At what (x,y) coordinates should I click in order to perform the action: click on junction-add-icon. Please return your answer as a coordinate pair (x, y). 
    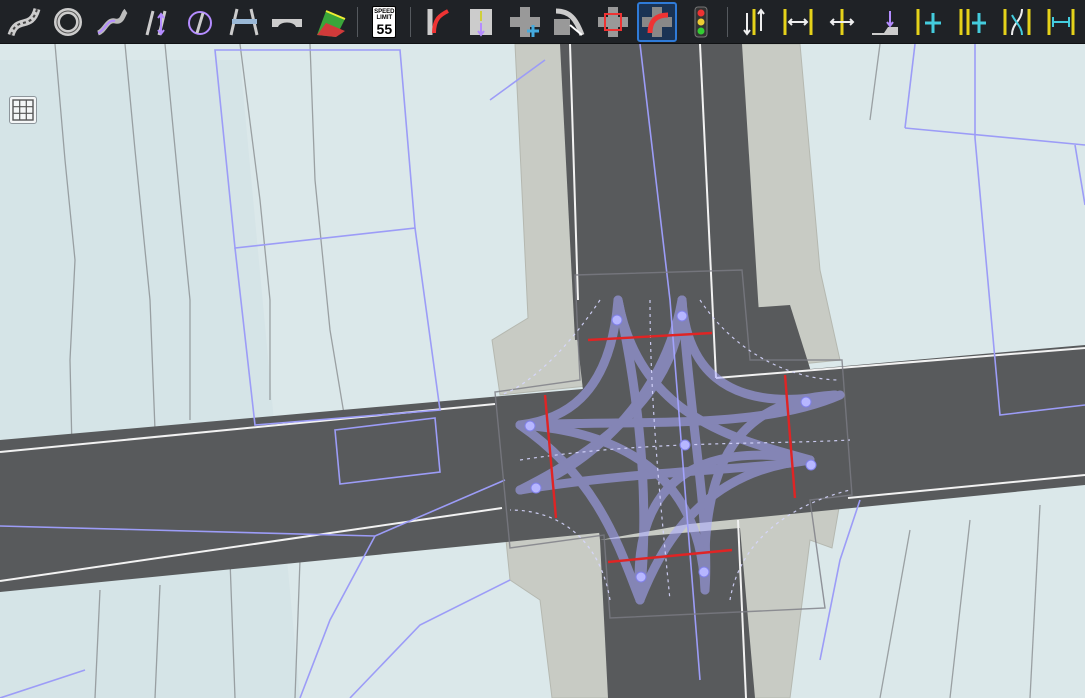
    Looking at the image, I should click on (525, 21).